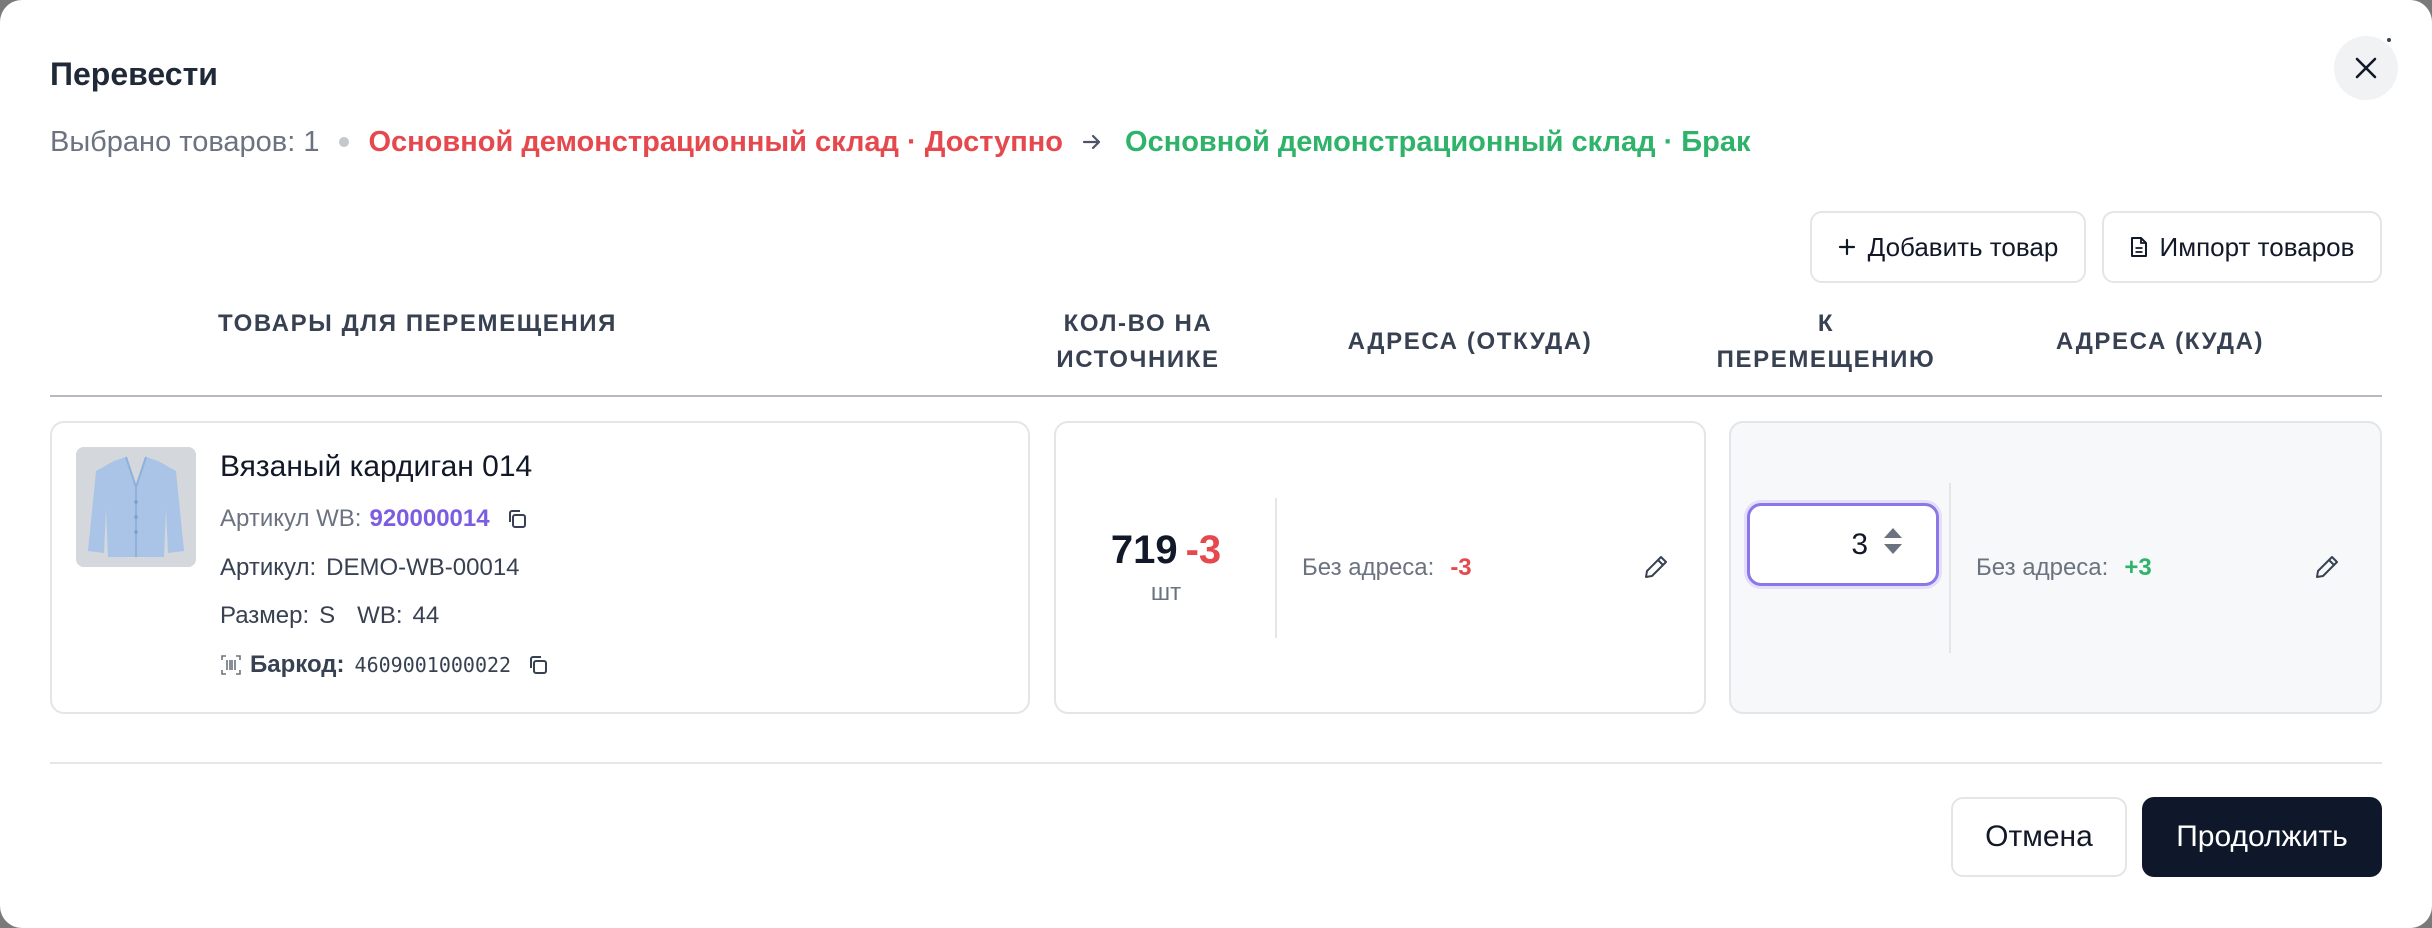  I want to click on to-address-label: Без адреса:, so click(2042, 567).